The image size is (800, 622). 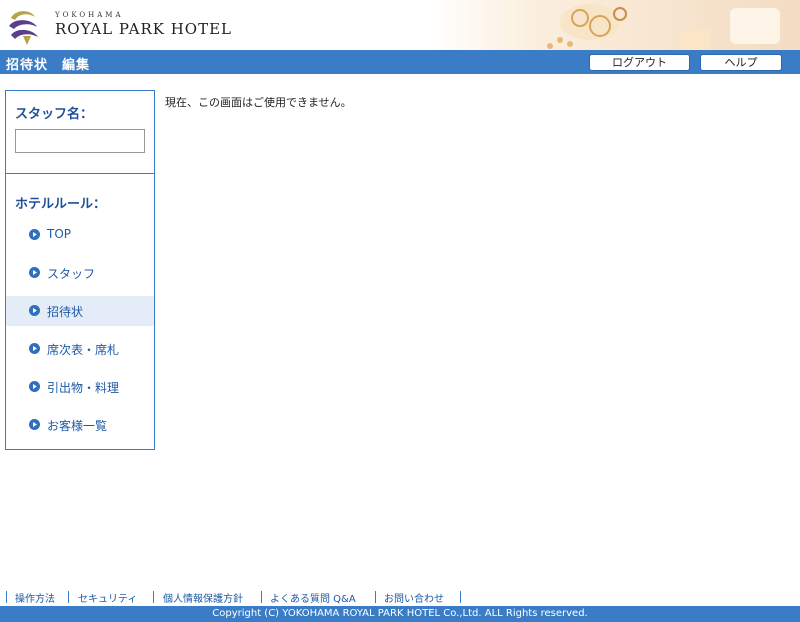 I want to click on sidebar-item-top: TOP, so click(x=80, y=235).